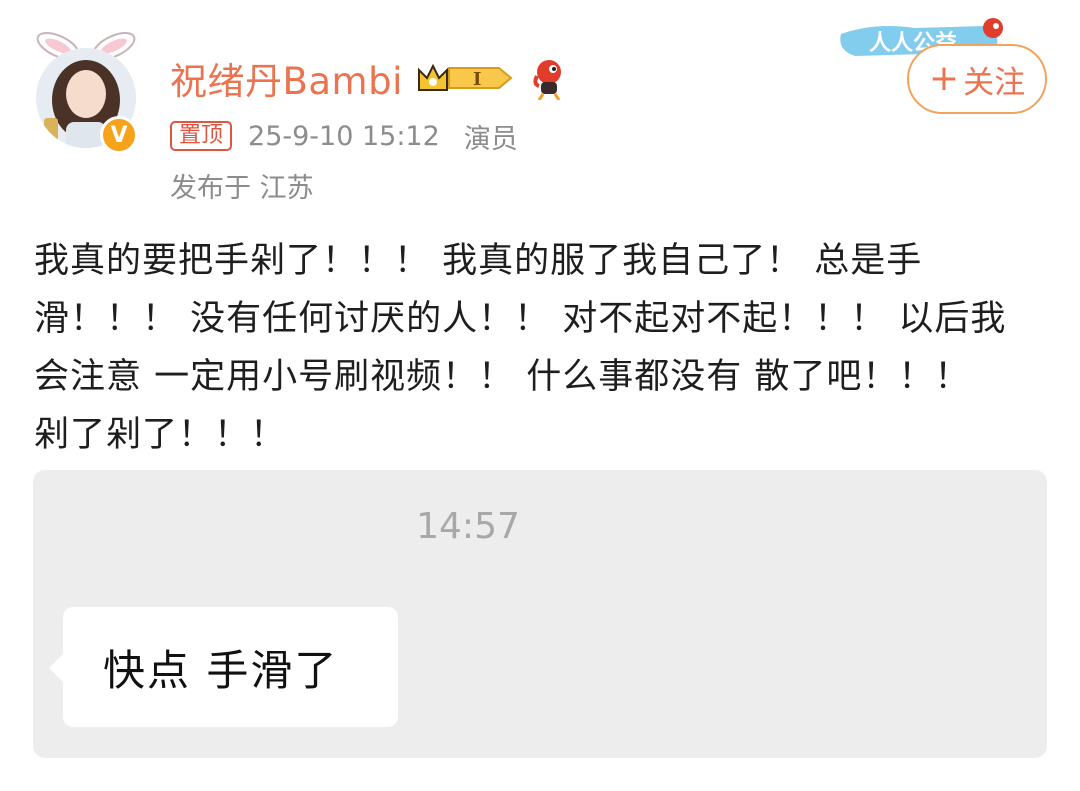 Image resolution: width=1080 pixels, height=791 pixels. Describe the element at coordinates (478, 261) in the screenshot. I see `post-content-line: 我真的要把手剁了！！！ 我真的服了我自己了！ 总是手` at that location.